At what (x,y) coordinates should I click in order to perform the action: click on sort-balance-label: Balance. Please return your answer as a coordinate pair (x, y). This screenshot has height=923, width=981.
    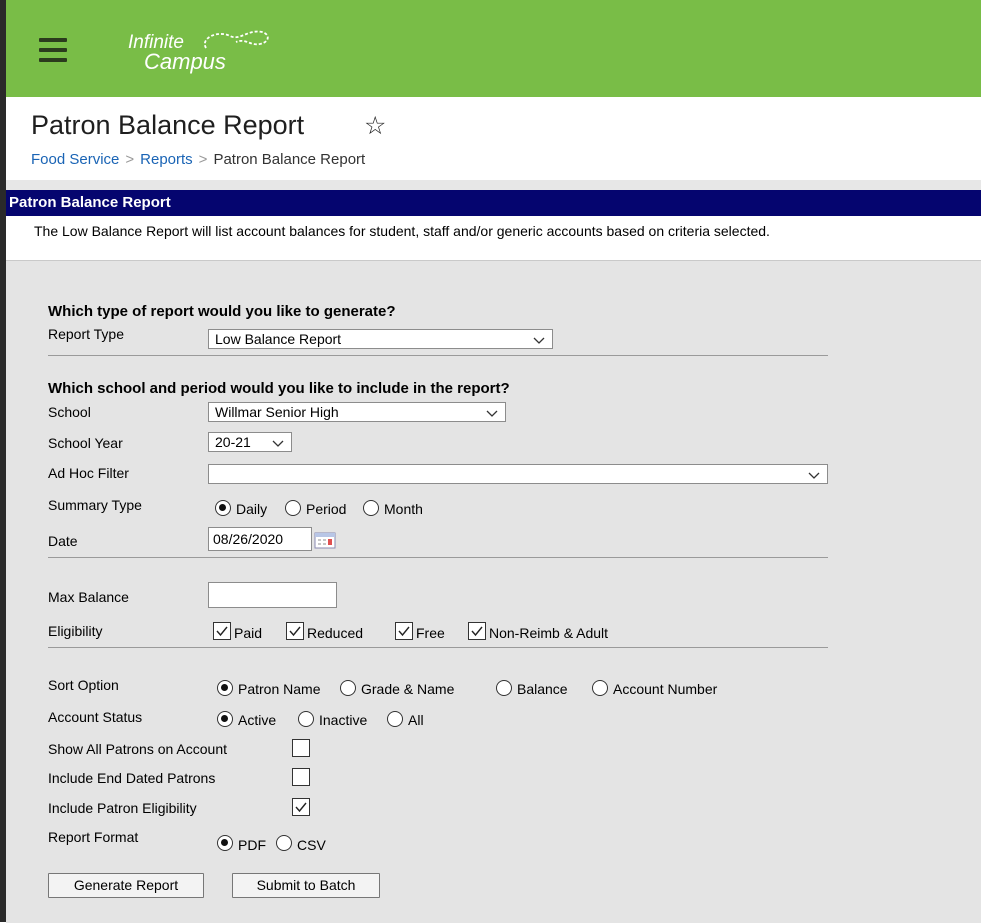
    Looking at the image, I should click on (542, 689).